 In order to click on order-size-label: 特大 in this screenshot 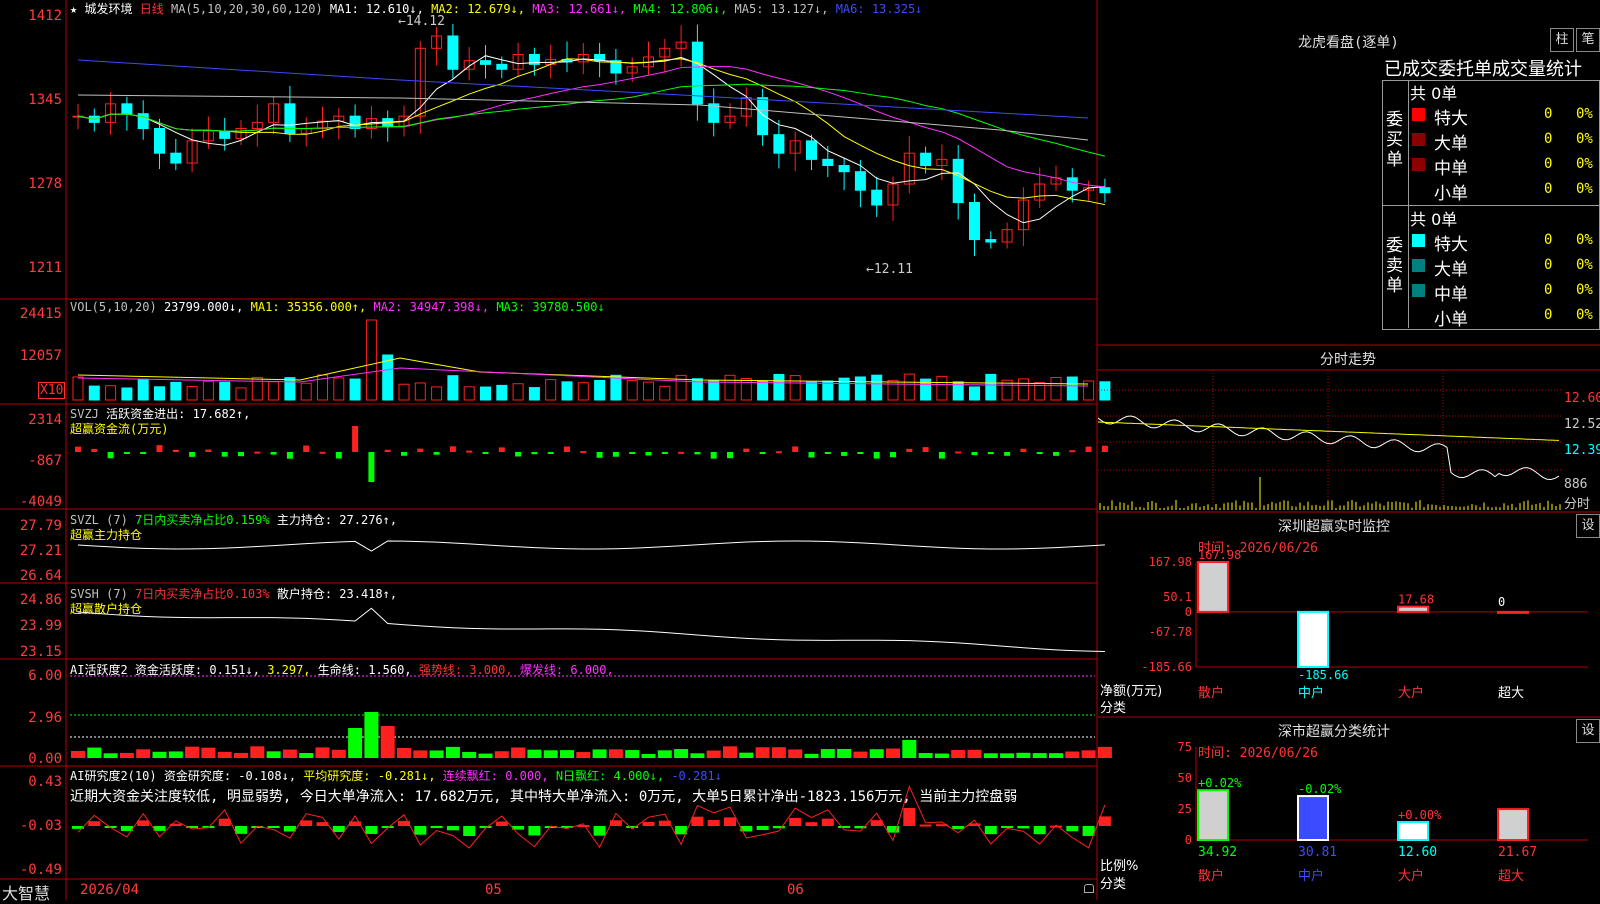, I will do `click(1451, 245)`.